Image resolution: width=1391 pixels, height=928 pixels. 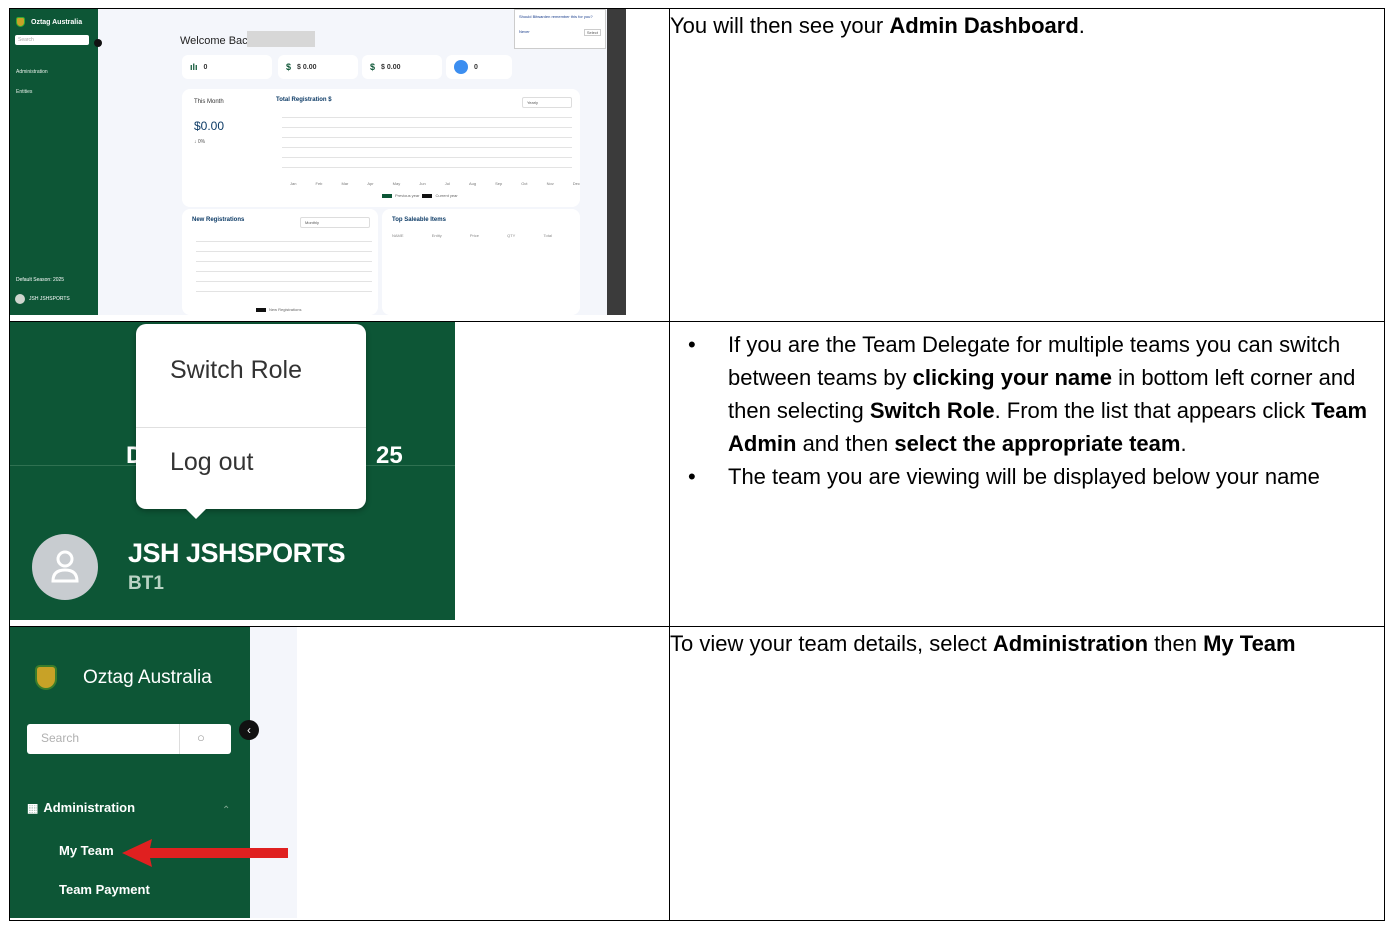 I want to click on search-placeholder: Search, so click(x=60, y=738).